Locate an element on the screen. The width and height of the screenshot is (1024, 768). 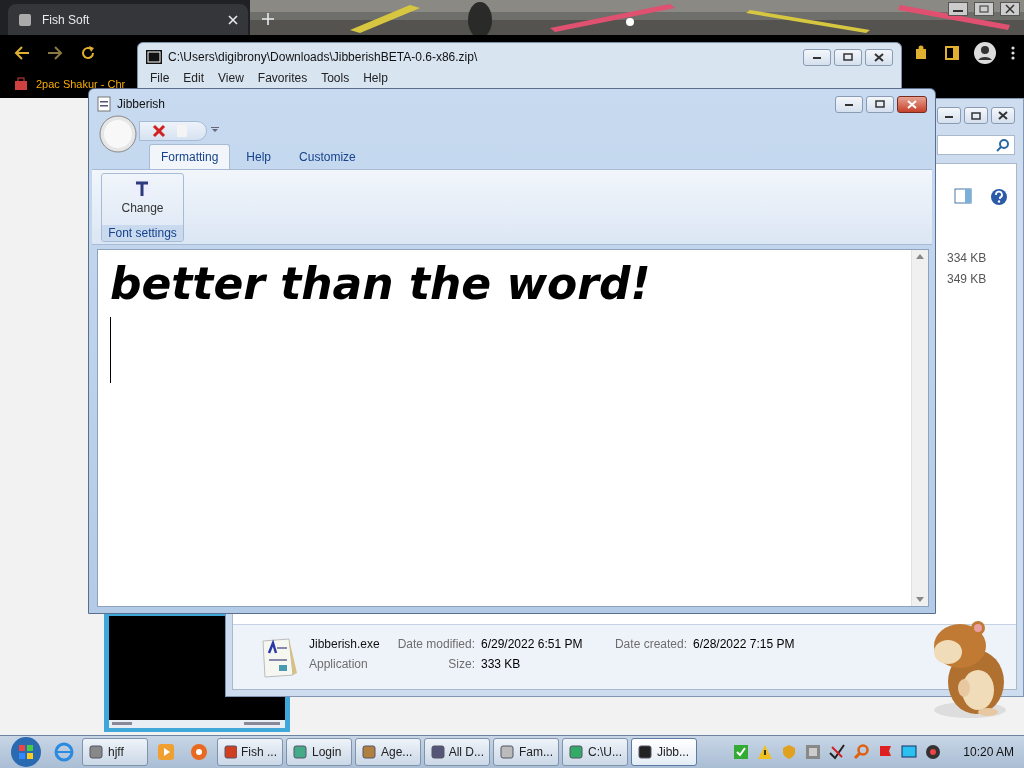
file-name: Jibberish.exe is located at coordinates (345, 645).